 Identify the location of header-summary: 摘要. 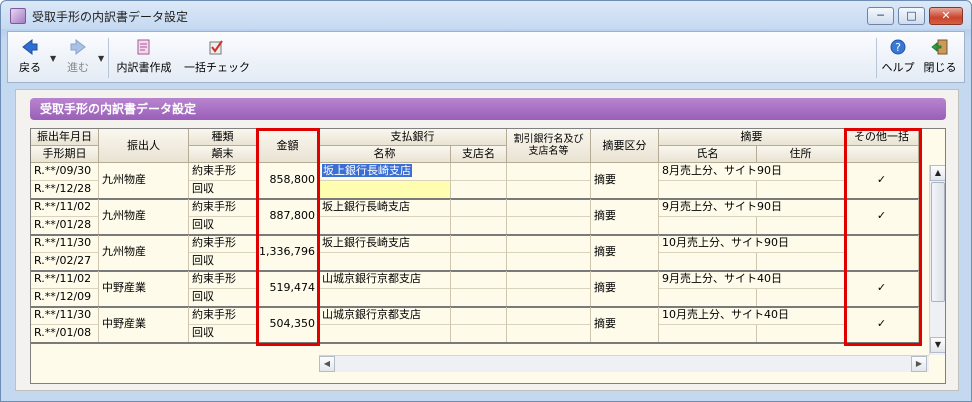
(752, 137).